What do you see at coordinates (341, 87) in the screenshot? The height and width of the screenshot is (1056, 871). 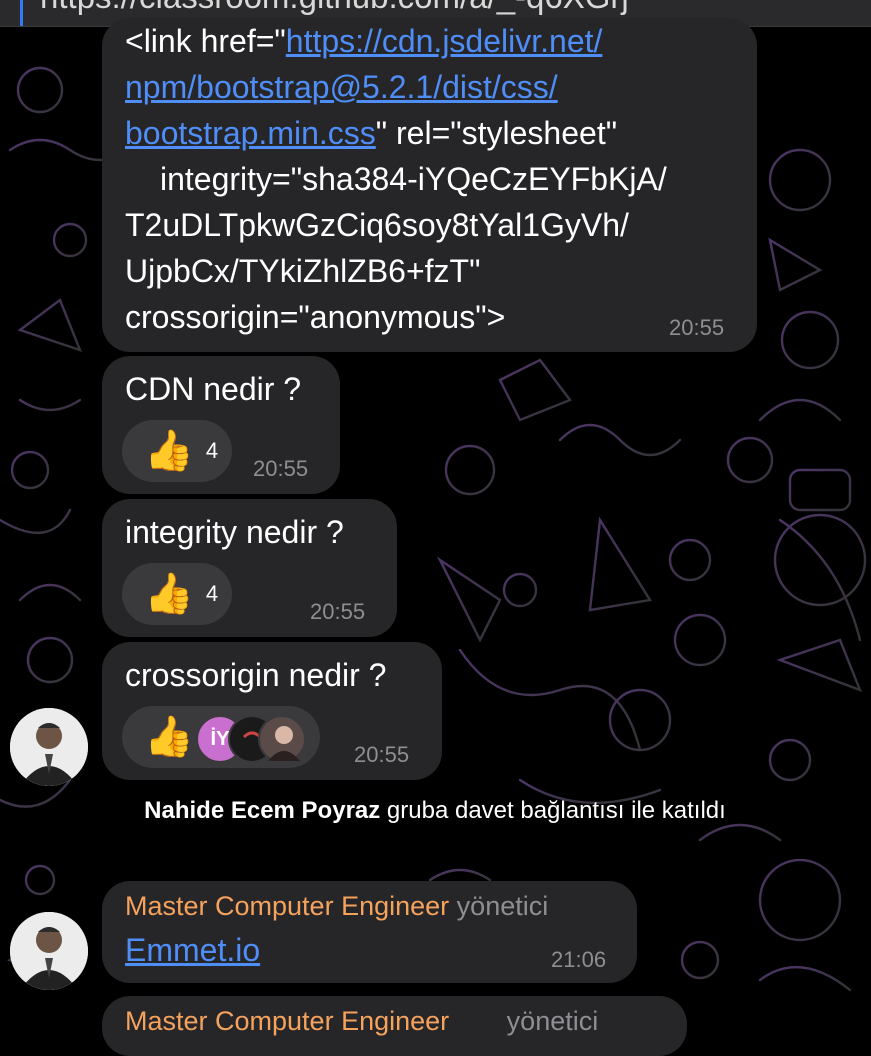 I see `cdn-link-cont: npm/bootstrap@5.2.1/dist/css/` at bounding box center [341, 87].